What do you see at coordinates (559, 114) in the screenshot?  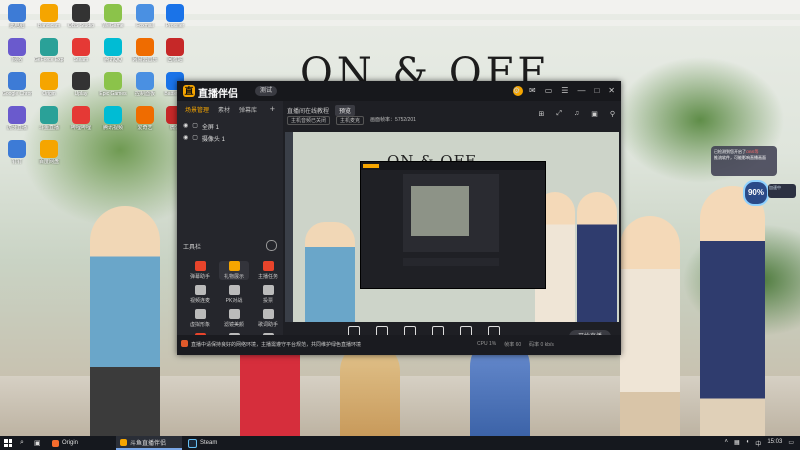 I see `preview-tool-icon: ⤢` at bounding box center [559, 114].